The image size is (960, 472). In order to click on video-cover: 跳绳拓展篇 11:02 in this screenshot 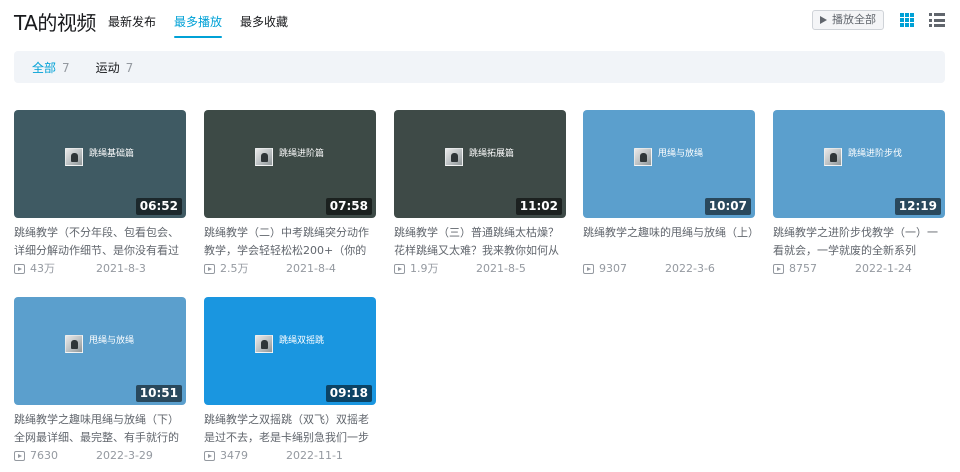, I will do `click(480, 164)`.